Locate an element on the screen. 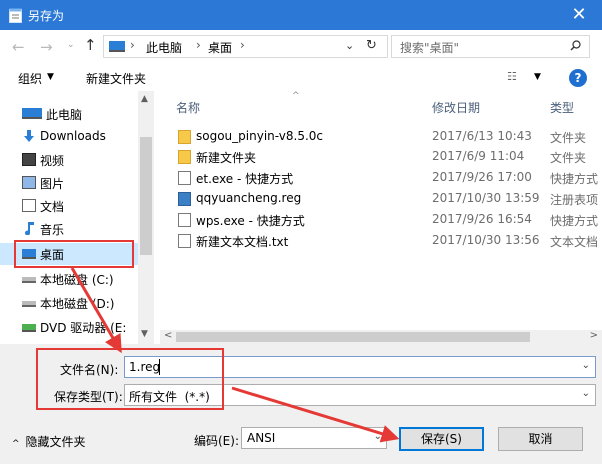 The height and width of the screenshot is (464, 602). scroll-down-icon: ▼ is located at coordinates (144, 334).